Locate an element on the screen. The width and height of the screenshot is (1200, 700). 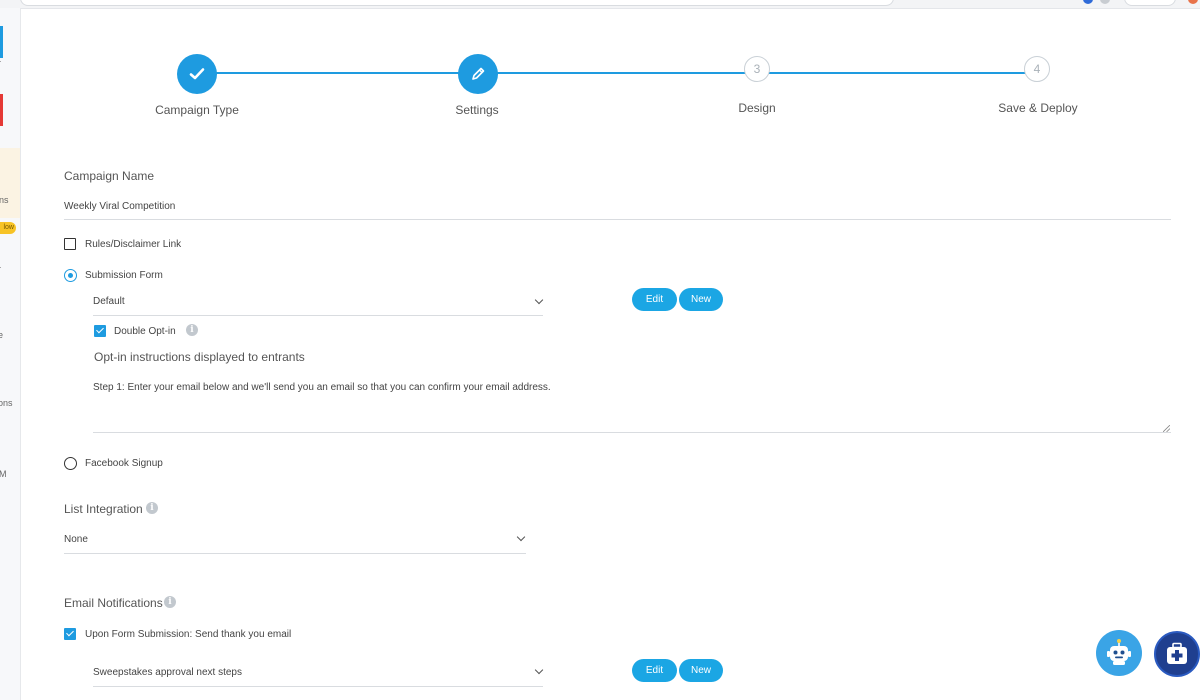
help-button is located at coordinates (1177, 654).